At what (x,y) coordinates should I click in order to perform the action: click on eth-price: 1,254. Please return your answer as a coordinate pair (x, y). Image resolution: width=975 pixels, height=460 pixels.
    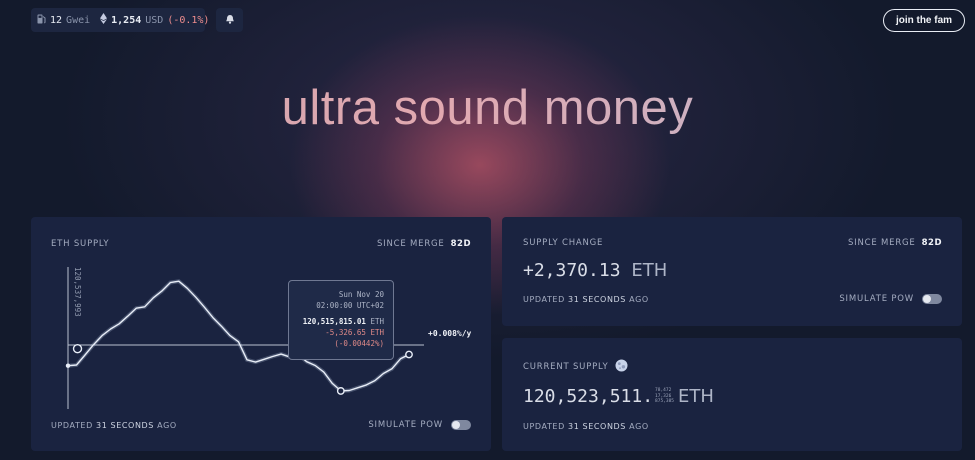
    Looking at the image, I should click on (126, 20).